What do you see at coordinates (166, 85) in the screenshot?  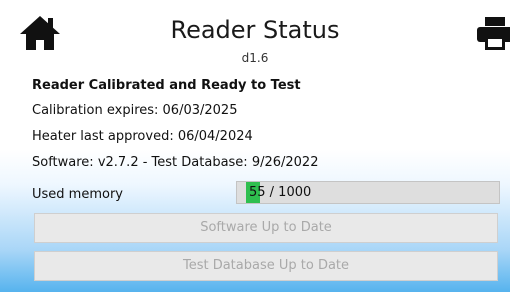 I see `status-headline: Reader Calibrated and Ready to Test` at bounding box center [166, 85].